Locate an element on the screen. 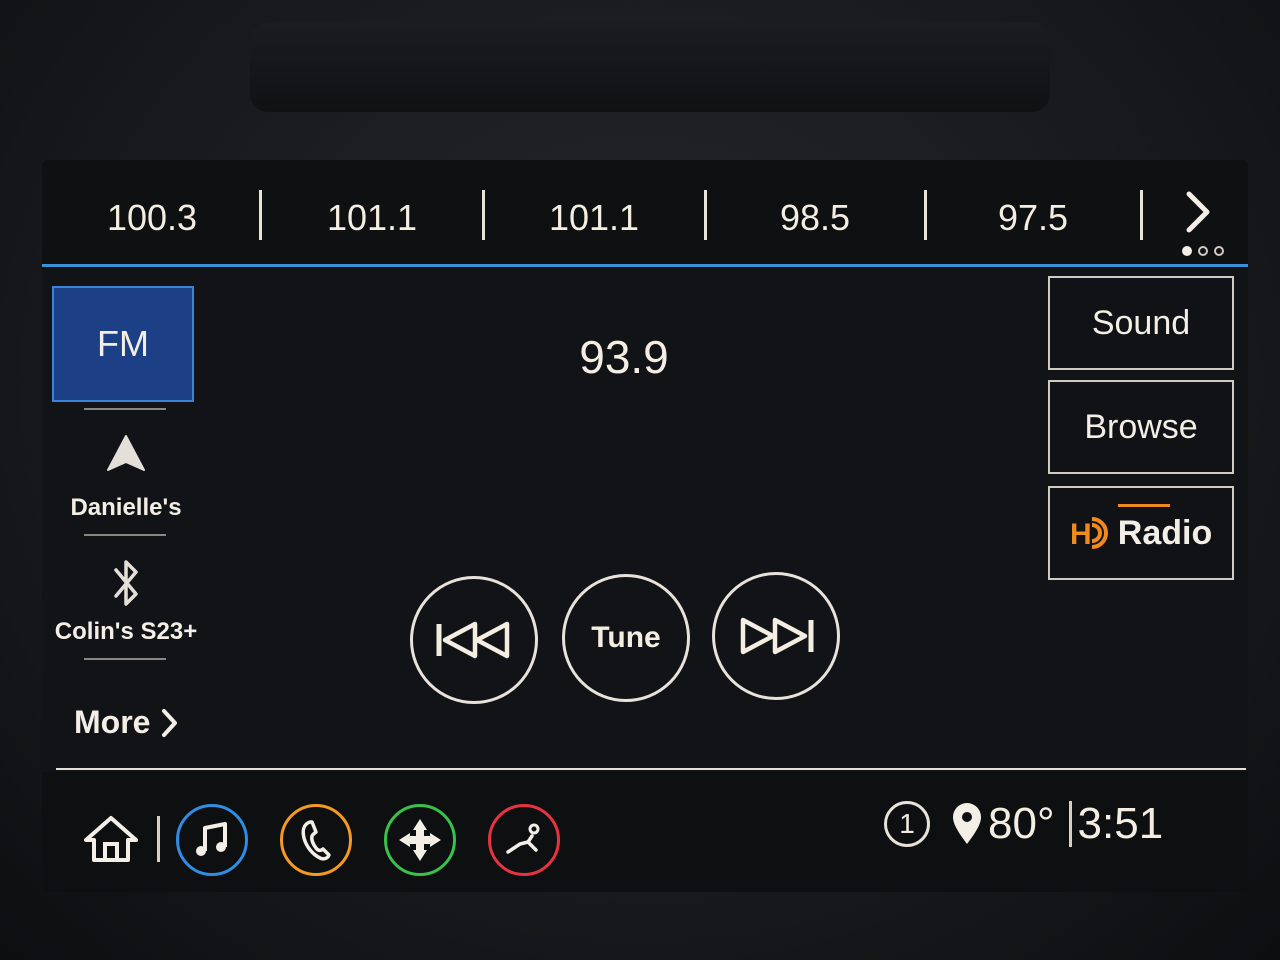 Image resolution: width=1280 pixels, height=960 pixels. audio-app-button is located at coordinates (212, 840).